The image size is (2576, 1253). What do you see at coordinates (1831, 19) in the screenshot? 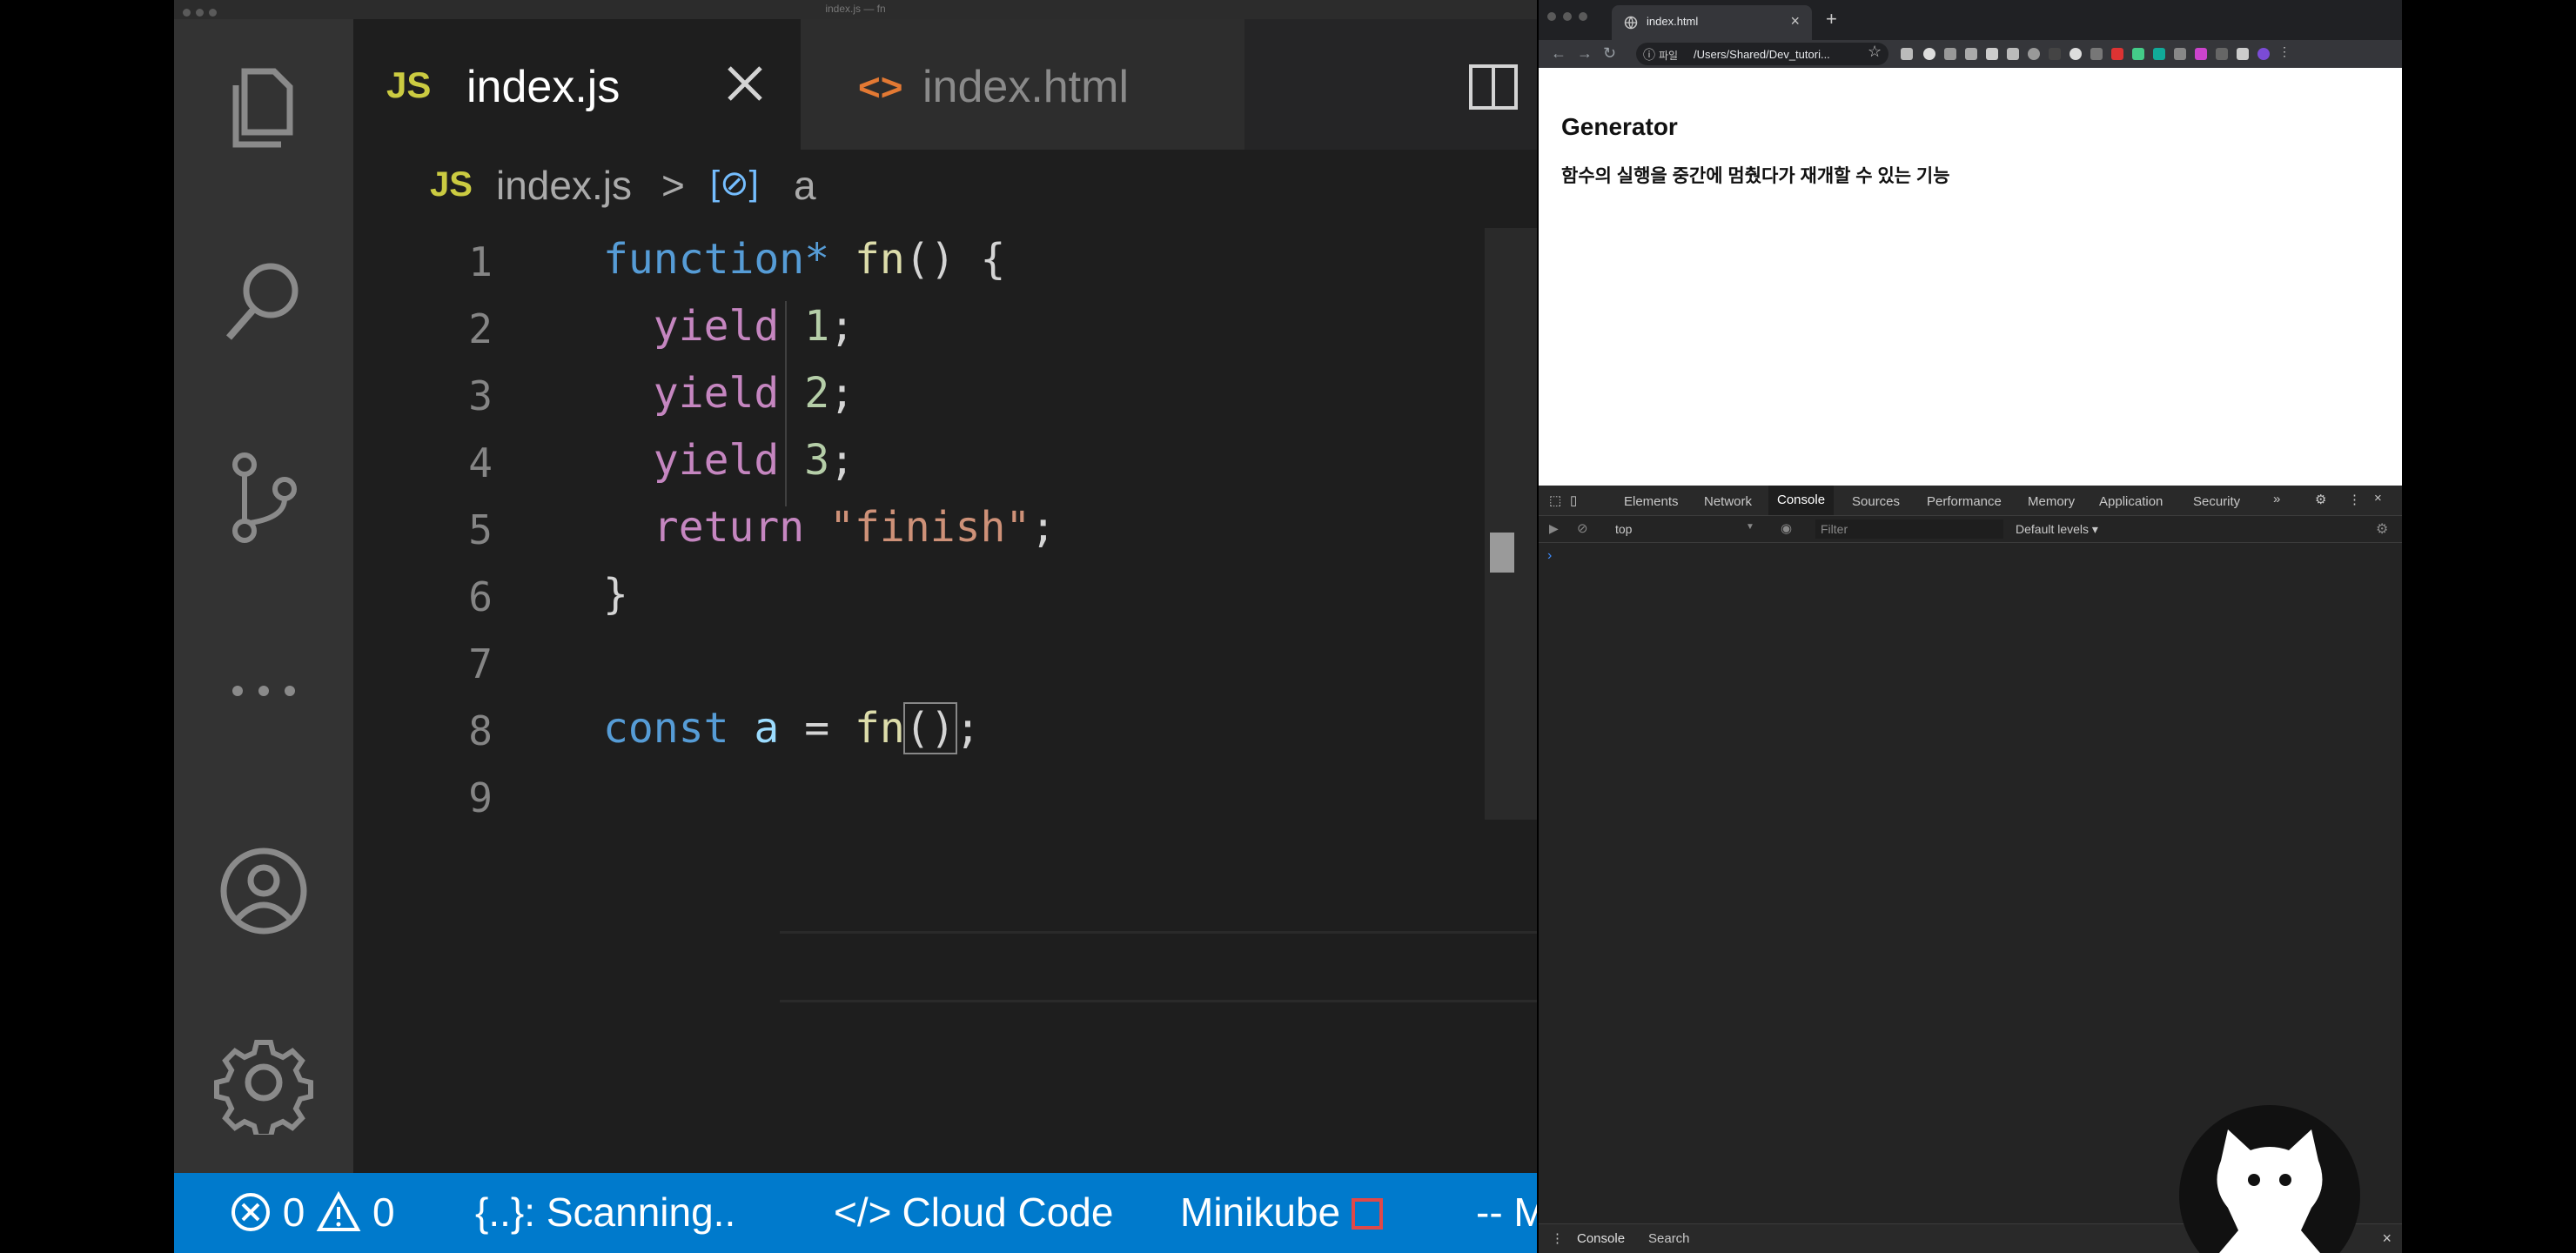
I see `new-tab-button: +` at bounding box center [1831, 19].